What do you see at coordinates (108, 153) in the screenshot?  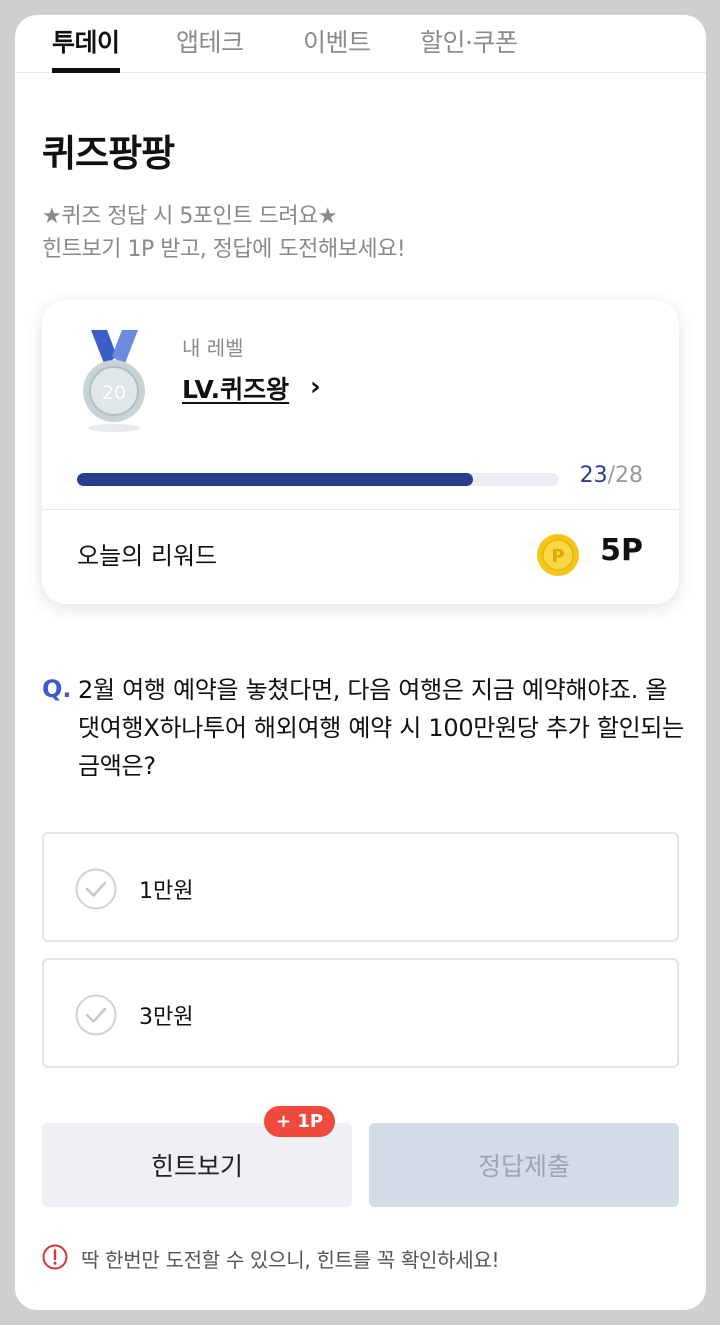 I see `page-title: 퀴즈팡팡` at bounding box center [108, 153].